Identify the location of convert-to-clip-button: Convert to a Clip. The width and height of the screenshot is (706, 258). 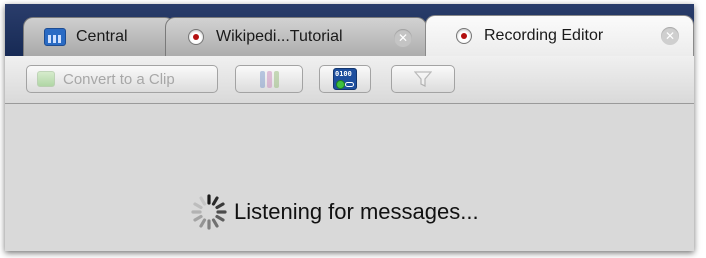
(122, 79).